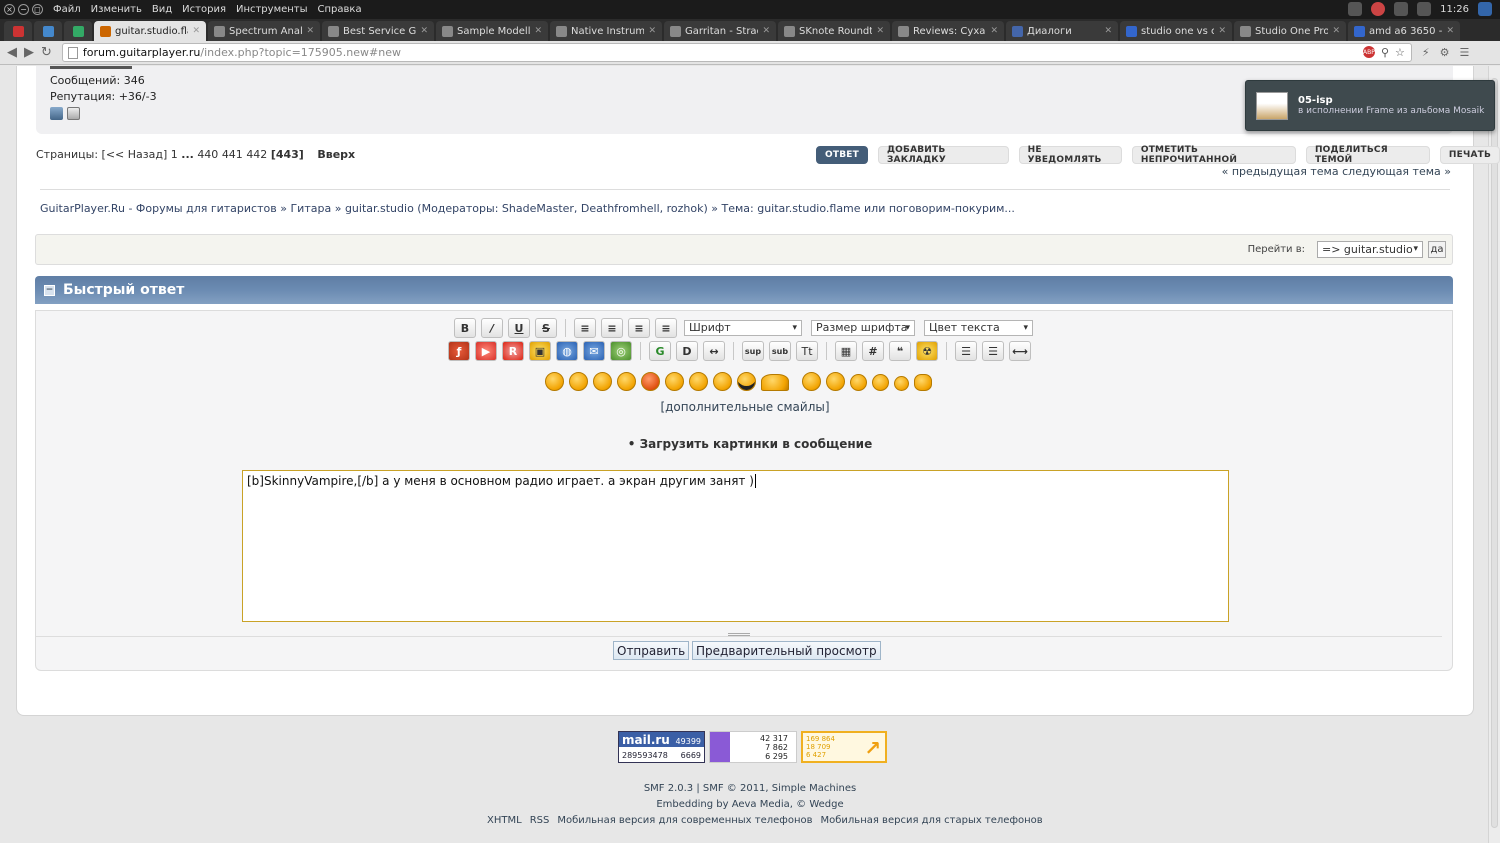 The width and height of the screenshot is (1500, 843). What do you see at coordinates (661, 747) in the screenshot?
I see `mailru-counter: mail.ru 49399 289593478 6669` at bounding box center [661, 747].